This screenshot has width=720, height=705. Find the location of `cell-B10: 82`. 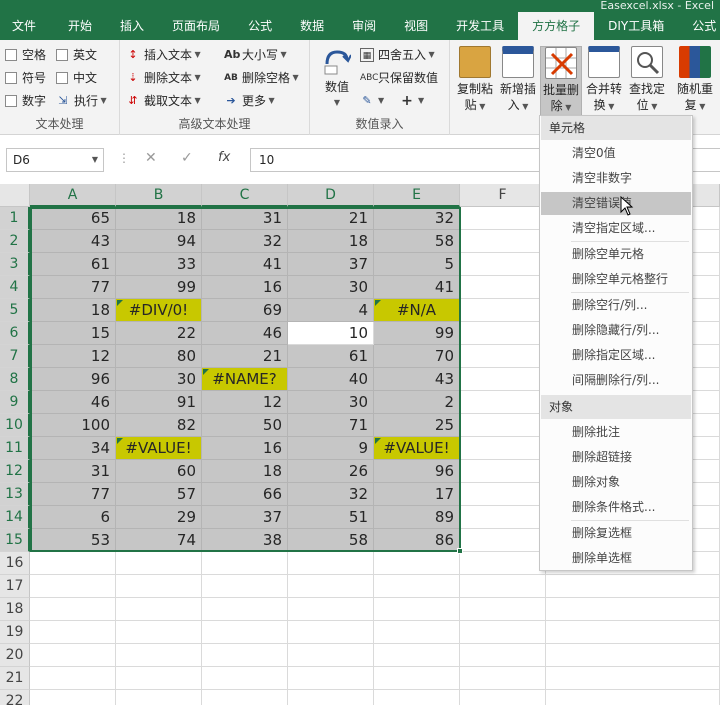

cell-B10: 82 is located at coordinates (159, 425).